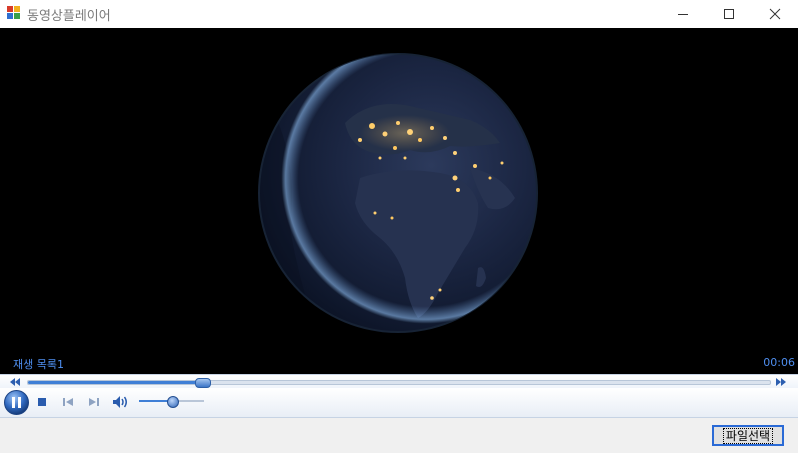 The height and width of the screenshot is (453, 798). Describe the element at coordinates (69, 16) in the screenshot. I see `window-title: 동영상플레이어` at that location.